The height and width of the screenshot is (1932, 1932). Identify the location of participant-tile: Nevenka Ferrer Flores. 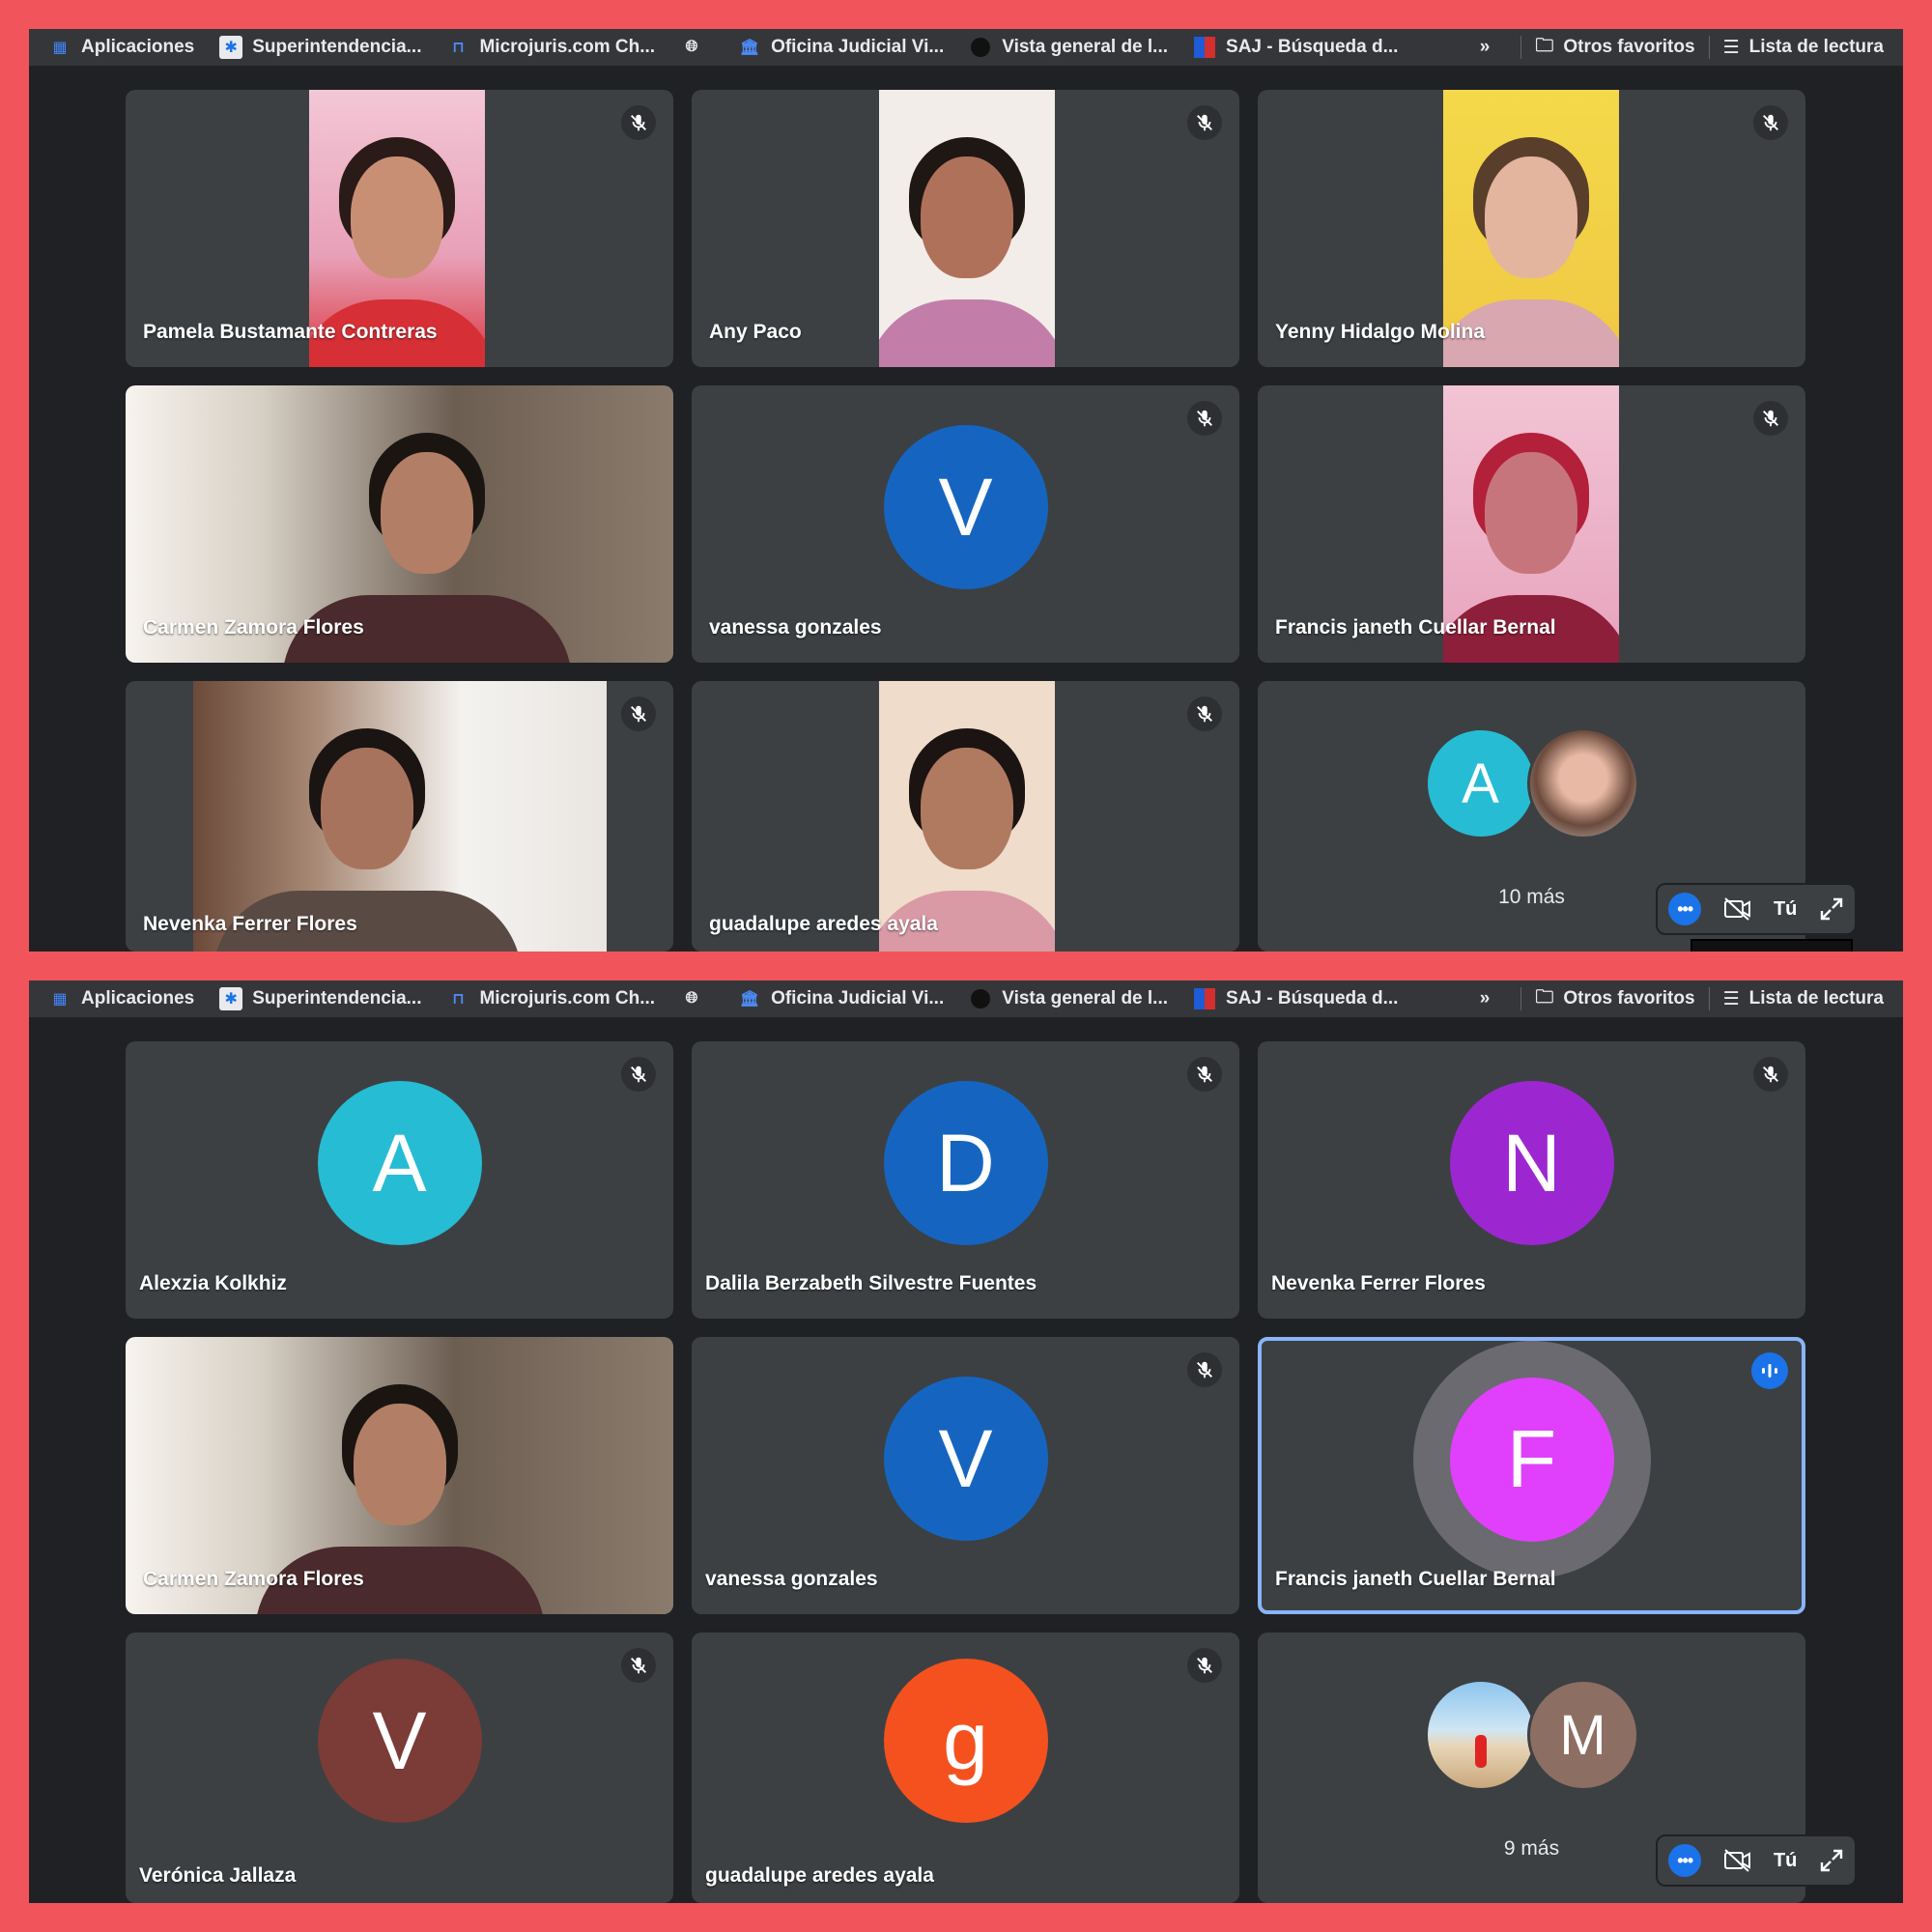
(399, 816).